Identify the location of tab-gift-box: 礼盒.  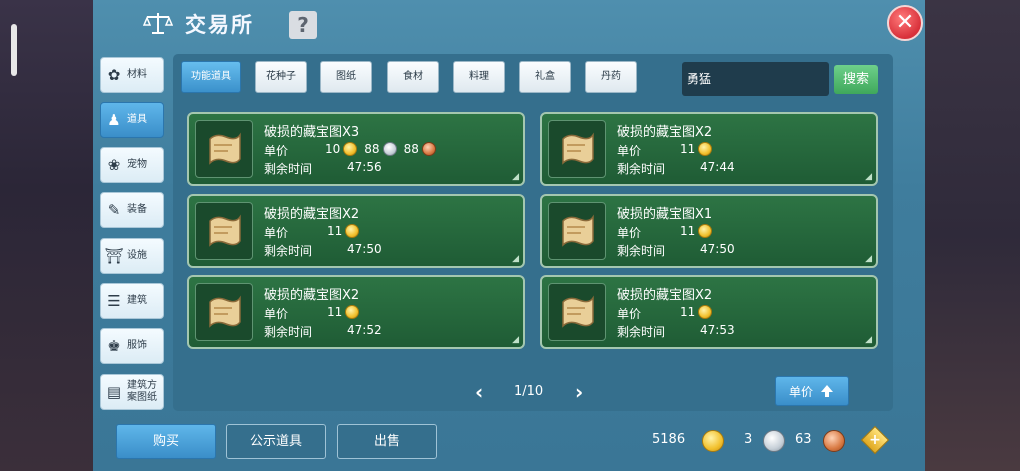
(545, 77).